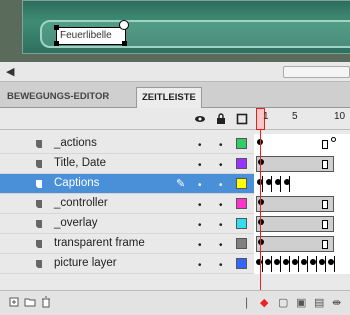 The width and height of the screenshot is (350, 315). What do you see at coordinates (175, 224) in the screenshot?
I see `layer-row-overlay: _overlay • •` at bounding box center [175, 224].